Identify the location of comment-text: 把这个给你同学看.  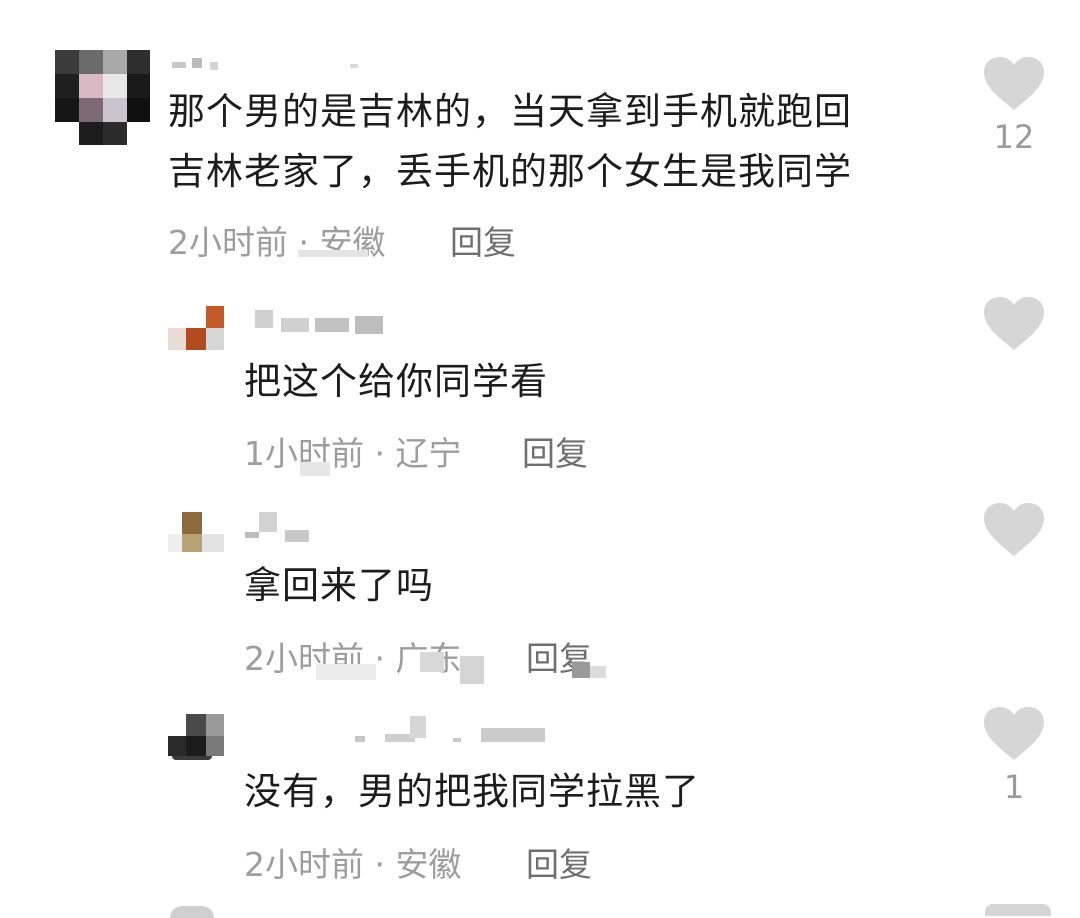
(594, 382).